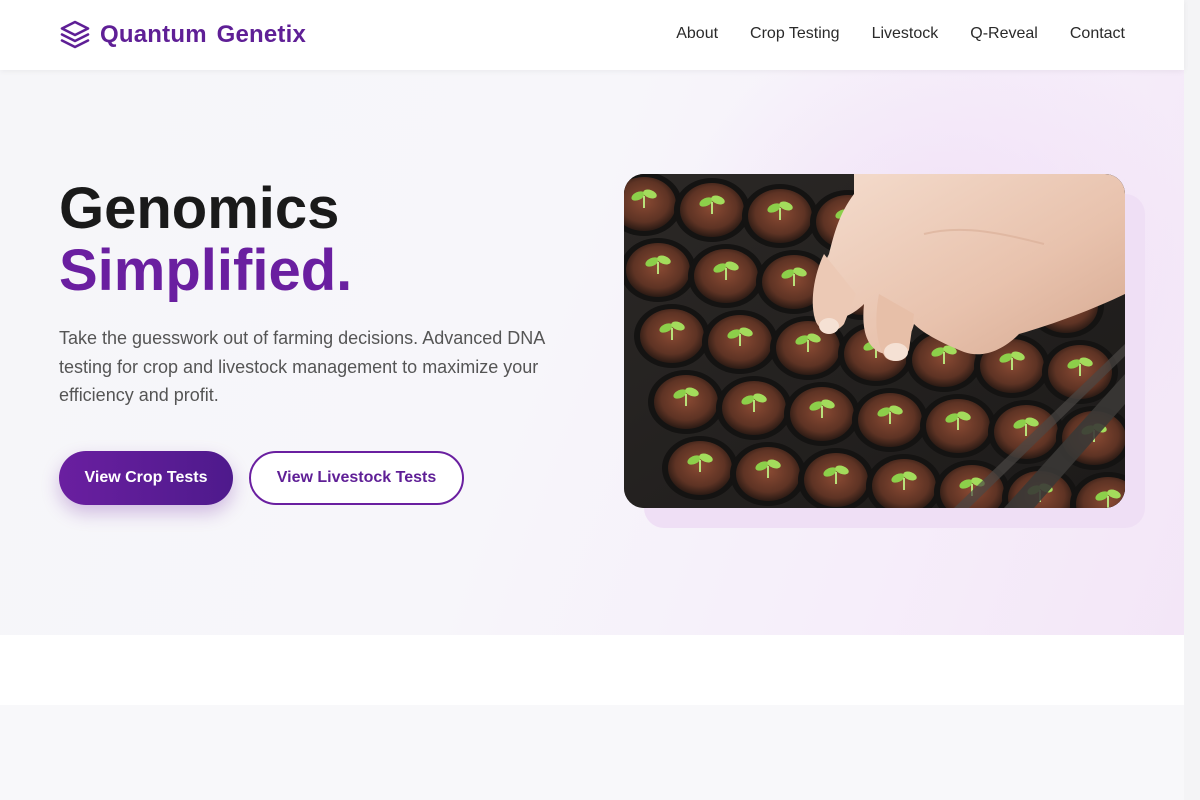 The height and width of the screenshot is (800, 1200). I want to click on section-divider-band, so click(592, 670).